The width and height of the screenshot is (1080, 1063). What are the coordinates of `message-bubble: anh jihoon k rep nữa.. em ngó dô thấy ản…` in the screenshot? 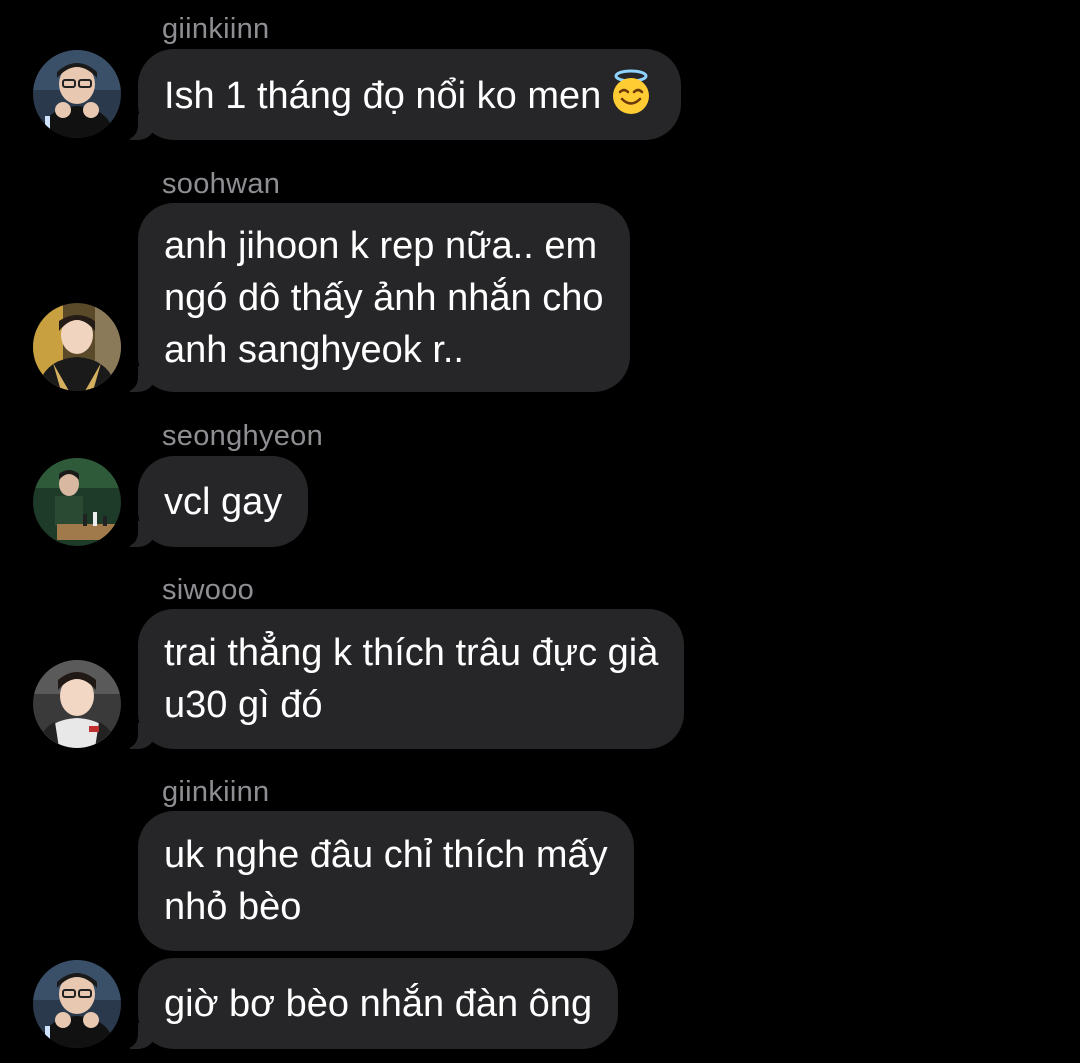 It's located at (375, 297).